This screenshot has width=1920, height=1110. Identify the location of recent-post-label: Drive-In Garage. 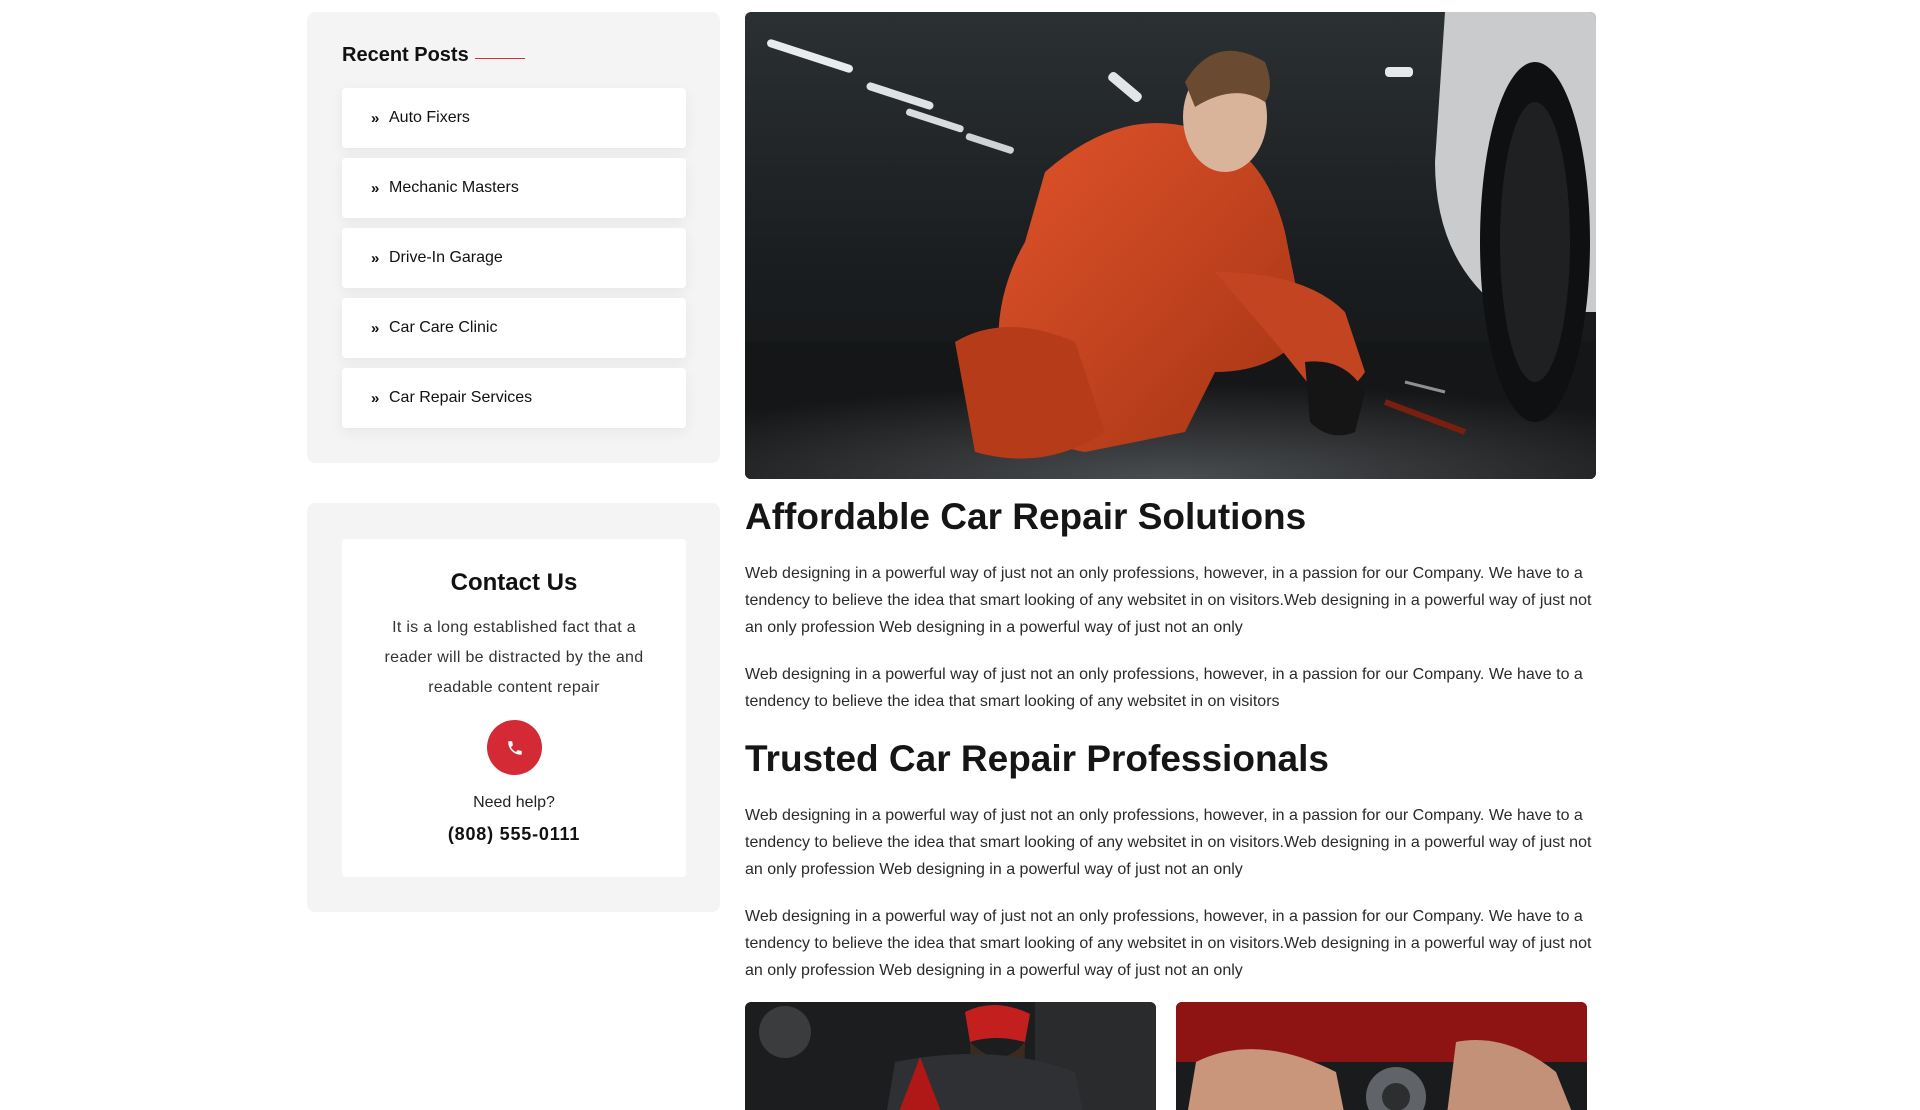
(446, 257).